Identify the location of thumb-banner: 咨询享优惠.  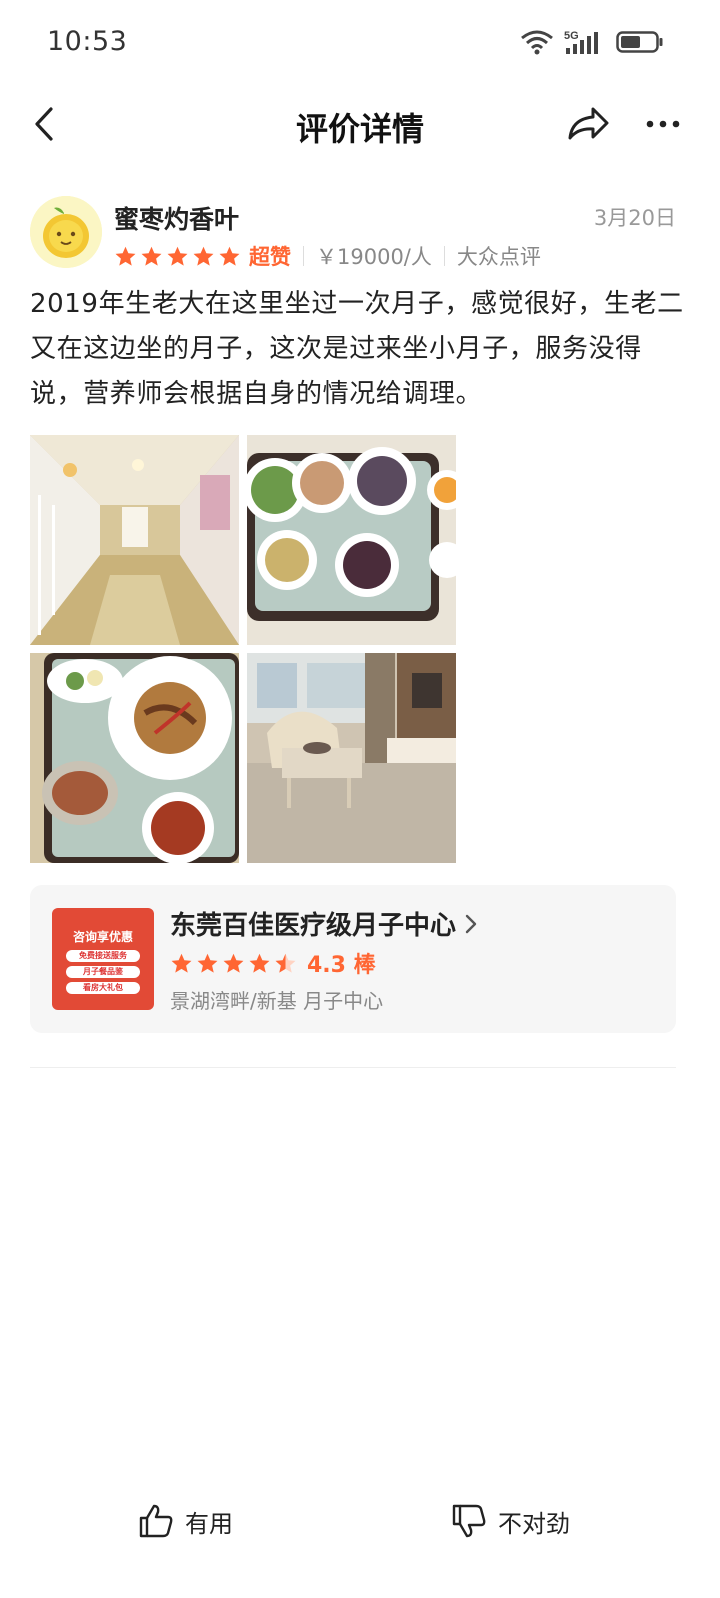
(102, 937).